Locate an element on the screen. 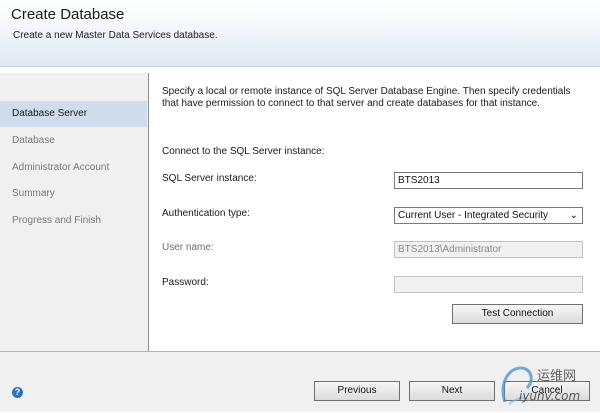 The image size is (600, 413). username-input: BTS2013\Administrator is located at coordinates (488, 249).